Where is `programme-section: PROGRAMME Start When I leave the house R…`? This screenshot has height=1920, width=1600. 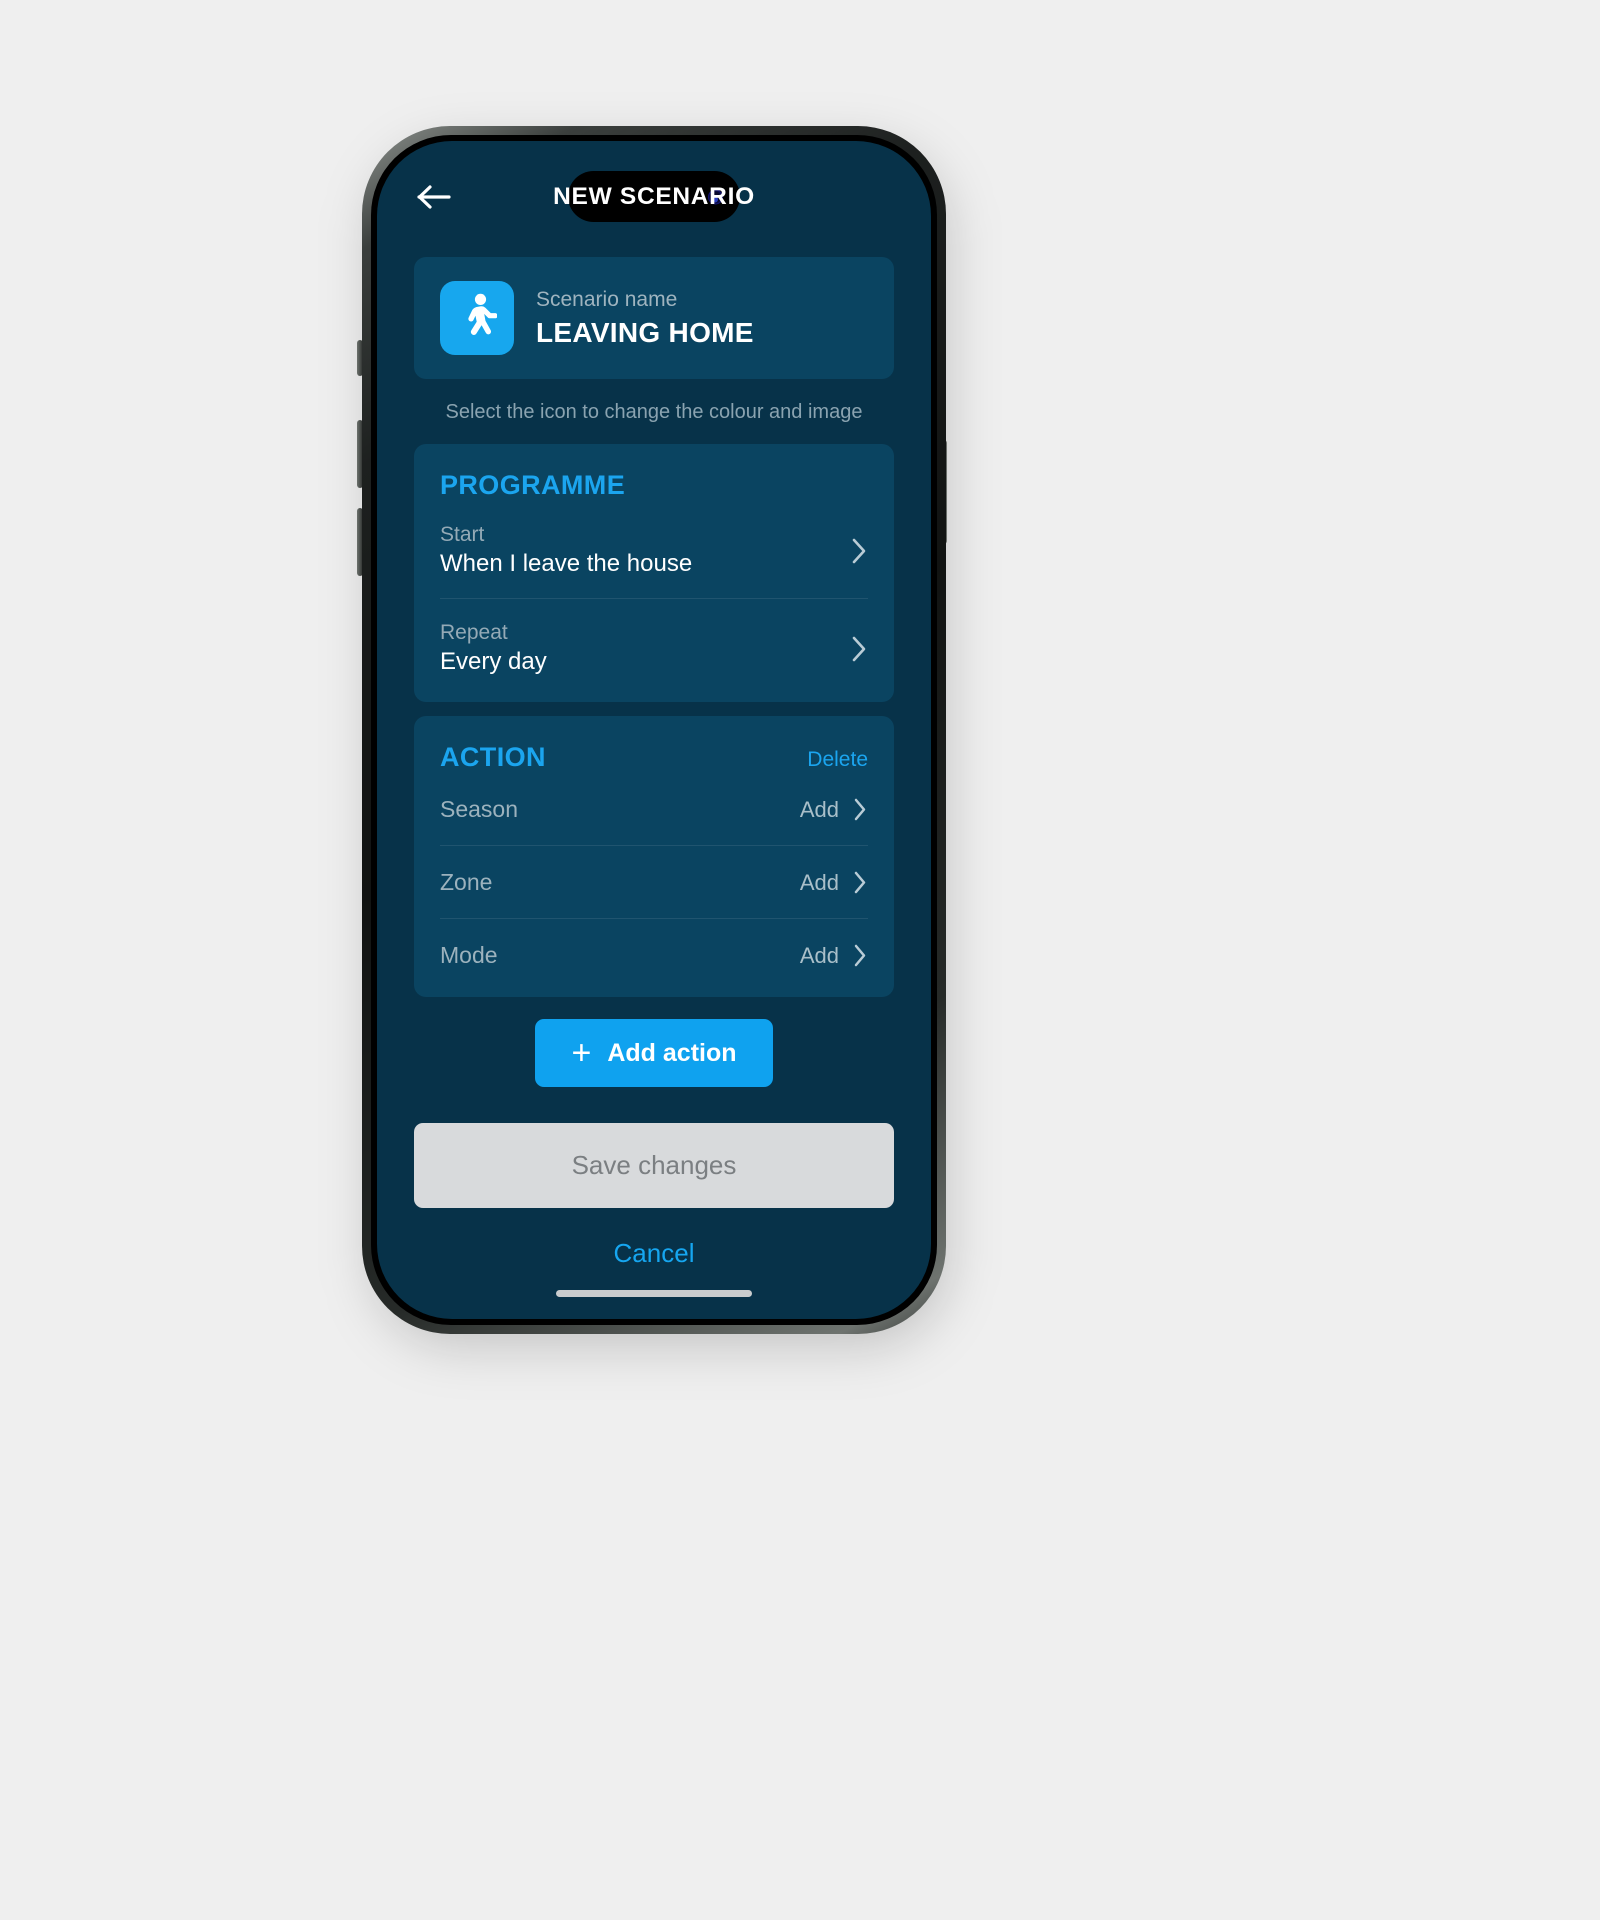
programme-section: PROGRAMME Start When I leave the house R… is located at coordinates (654, 573).